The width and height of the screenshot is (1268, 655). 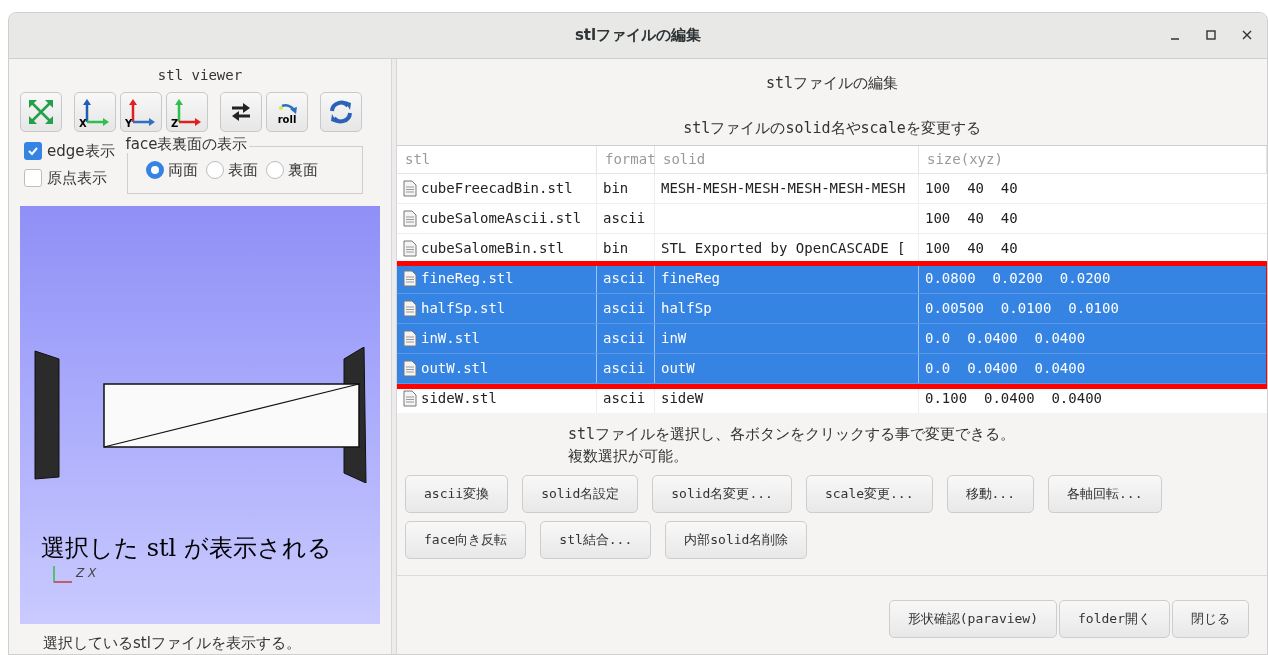 I want to click on table-cell-text: inW.stl, so click(x=450, y=338).